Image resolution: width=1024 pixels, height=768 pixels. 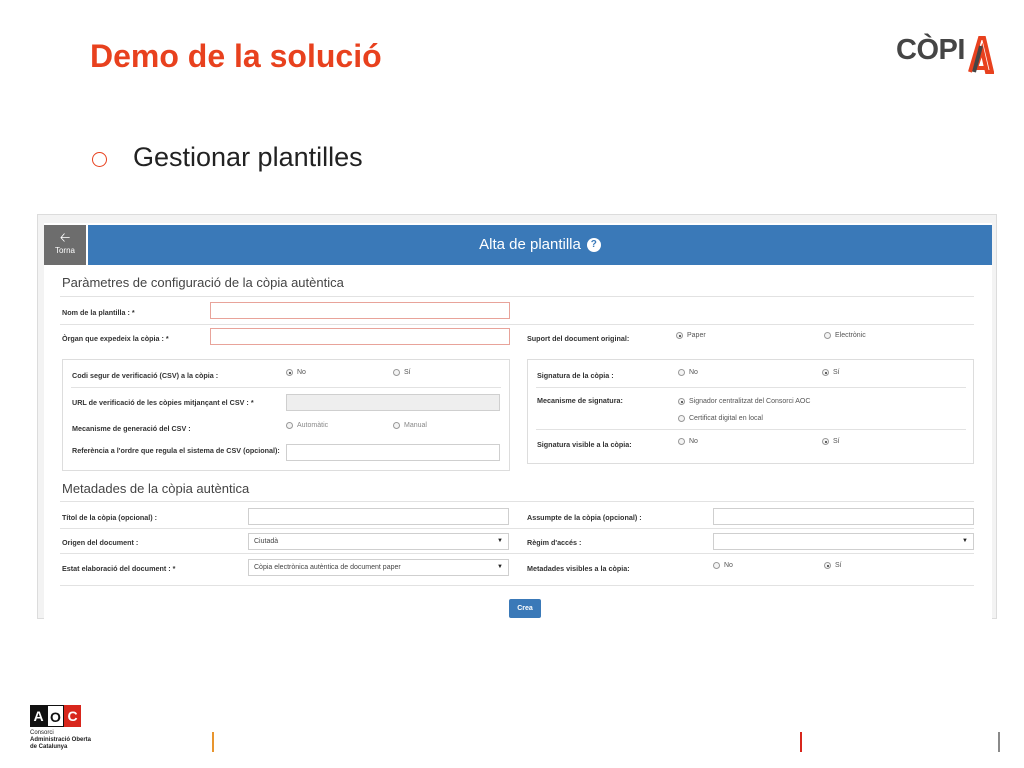 I want to click on mecanisme-manual-radio: Manual, so click(x=410, y=425).